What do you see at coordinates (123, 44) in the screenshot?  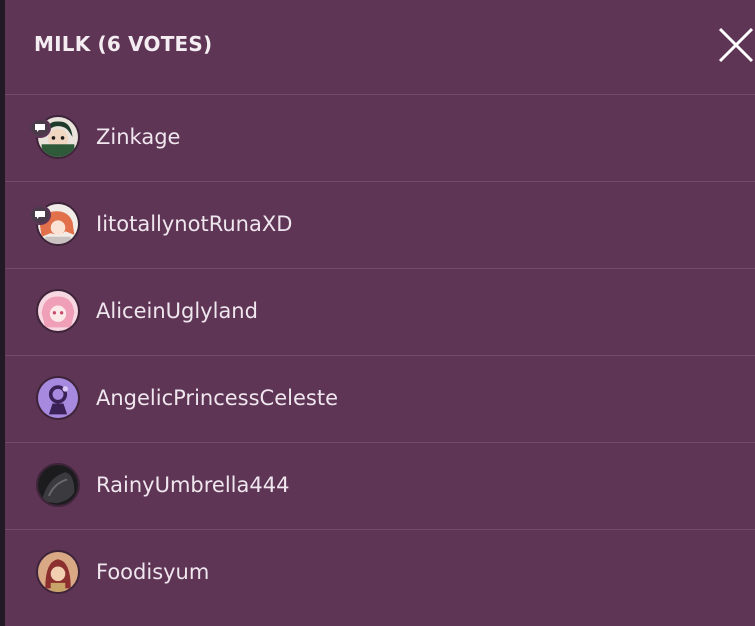 I see `modal-title: MILK (6 VOTES)` at bounding box center [123, 44].